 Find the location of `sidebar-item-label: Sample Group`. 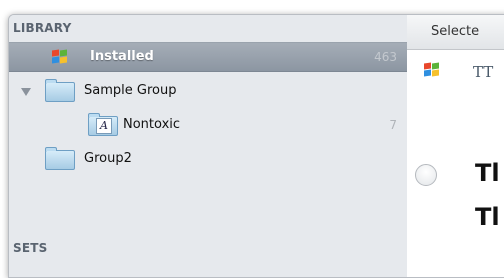

sidebar-item-label: Sample Group is located at coordinates (130, 90).